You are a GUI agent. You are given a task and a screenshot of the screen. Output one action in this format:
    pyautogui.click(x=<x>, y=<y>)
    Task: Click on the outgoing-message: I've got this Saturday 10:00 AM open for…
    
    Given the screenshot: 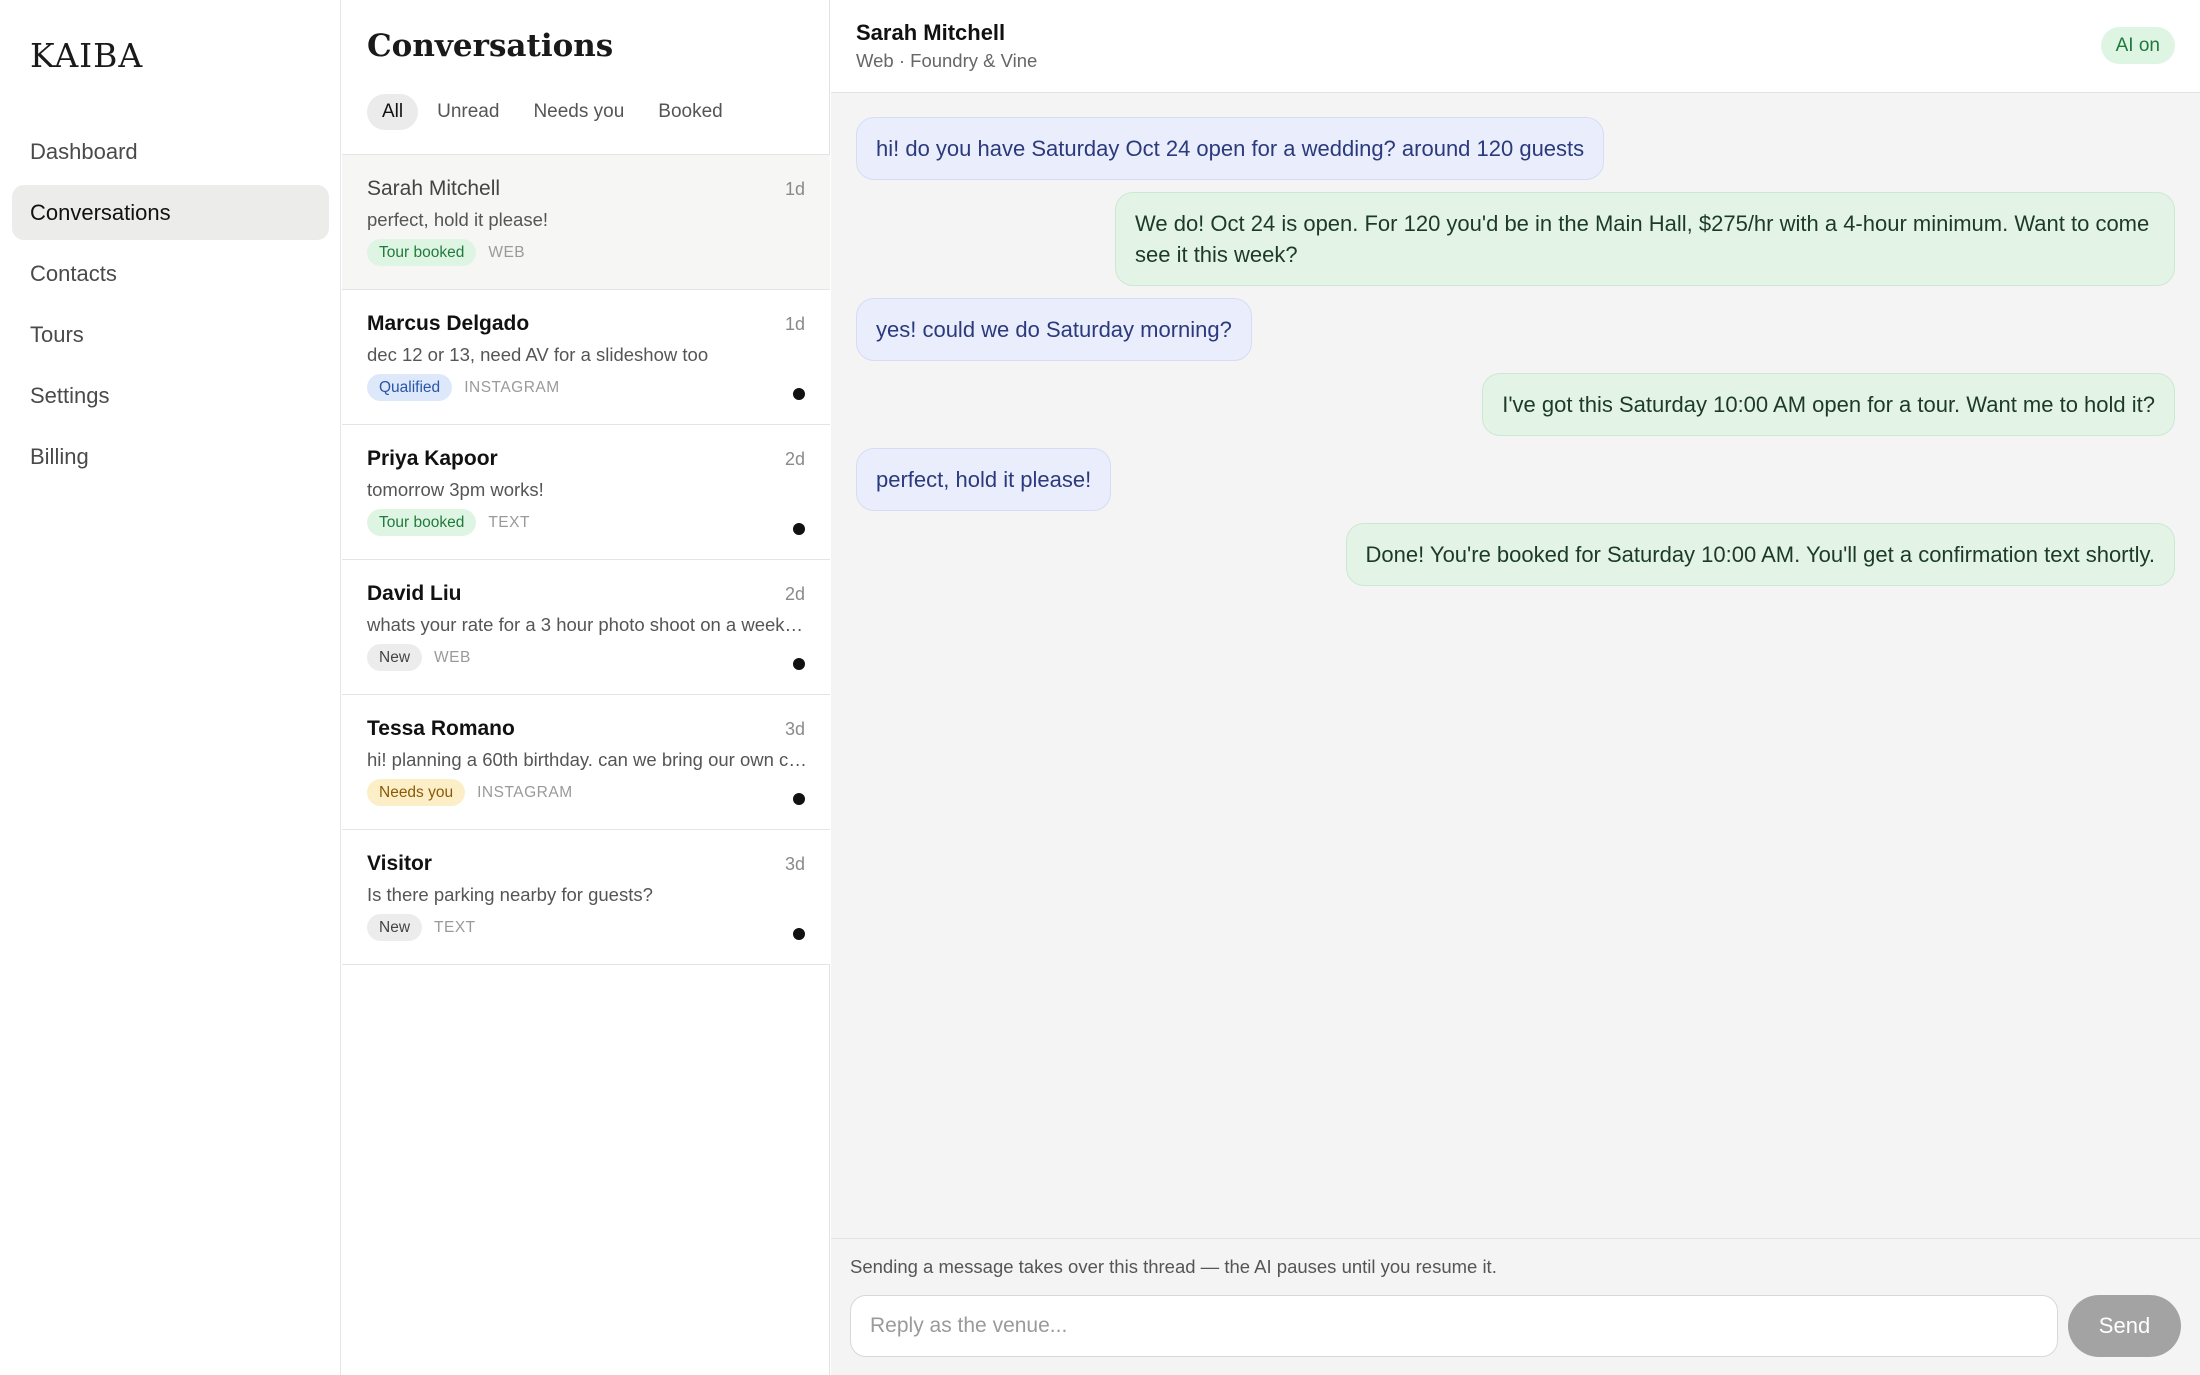 What is the action you would take?
    pyautogui.click(x=1828, y=404)
    